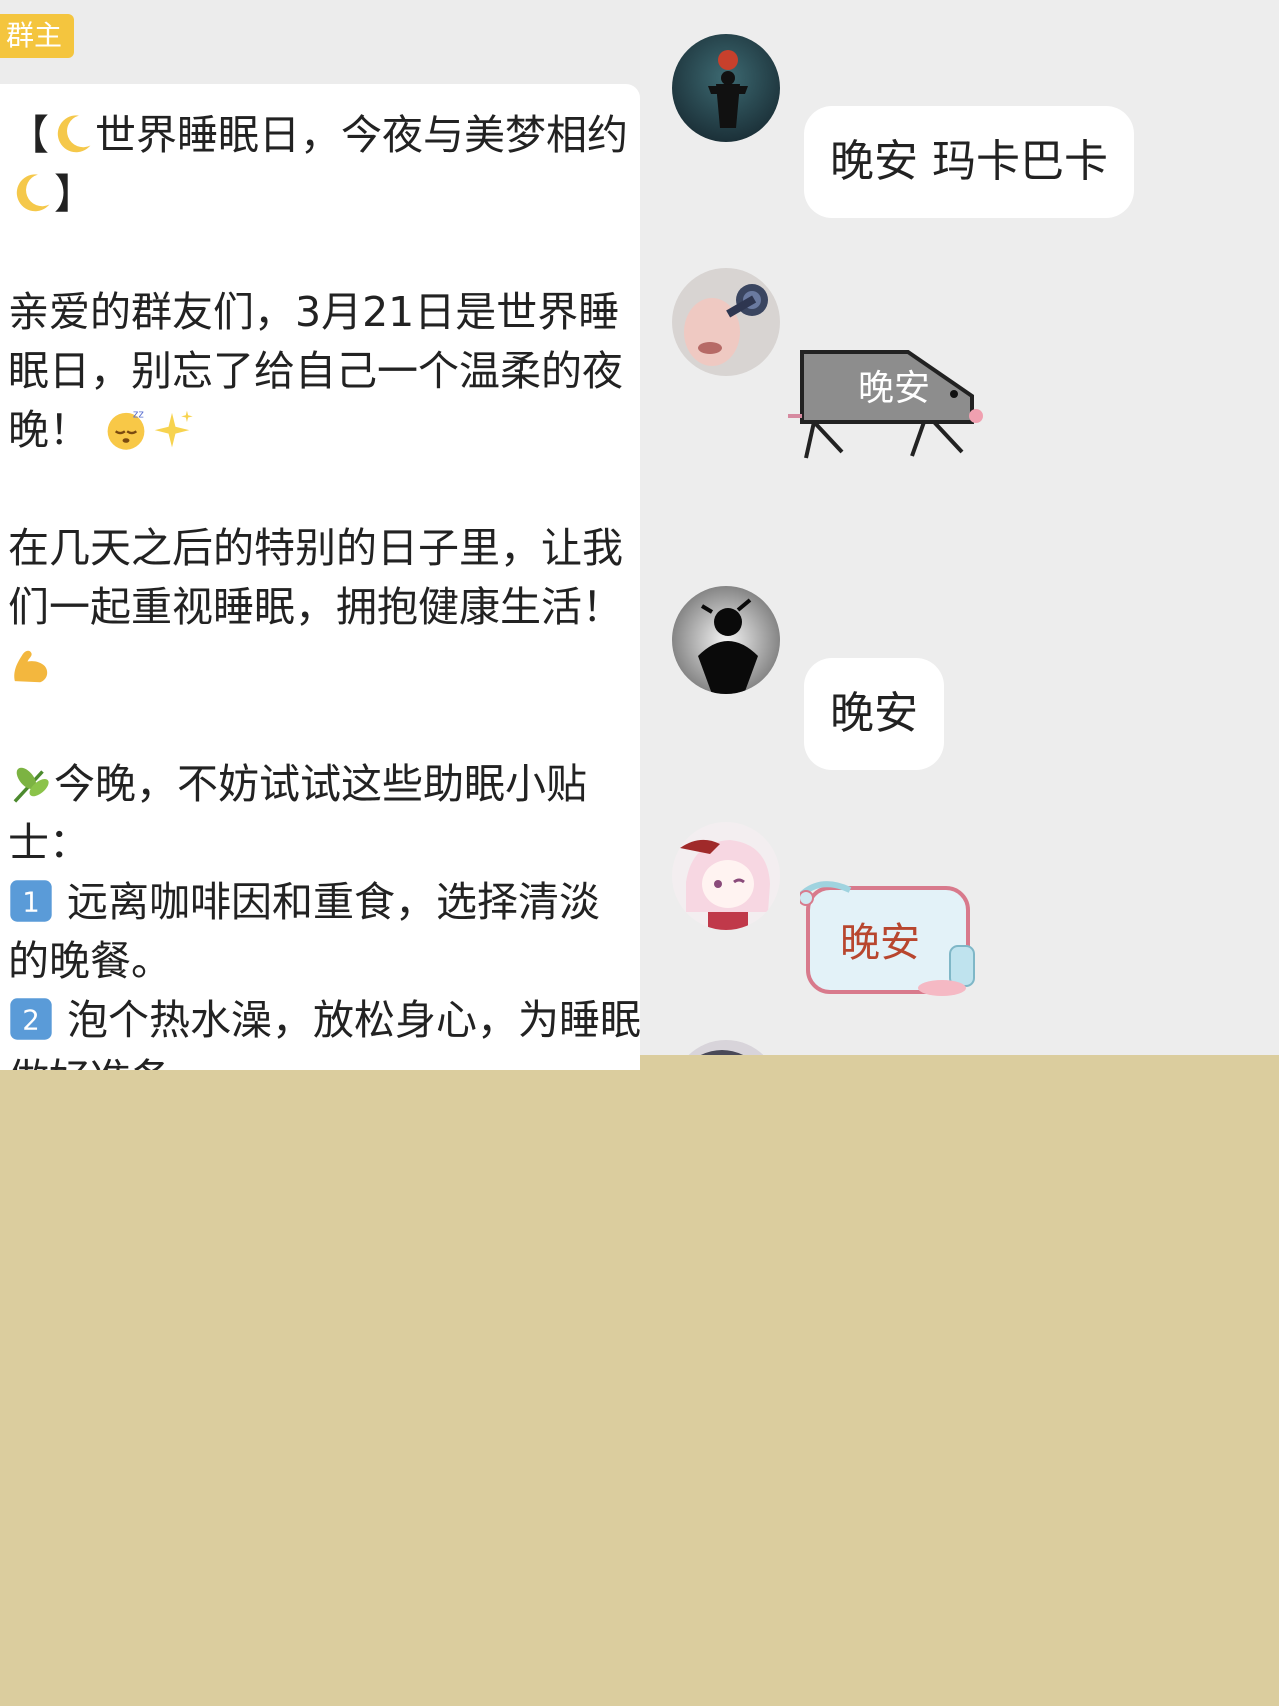  What do you see at coordinates (31, 785) in the screenshot?
I see `herb-leaf-icon` at bounding box center [31, 785].